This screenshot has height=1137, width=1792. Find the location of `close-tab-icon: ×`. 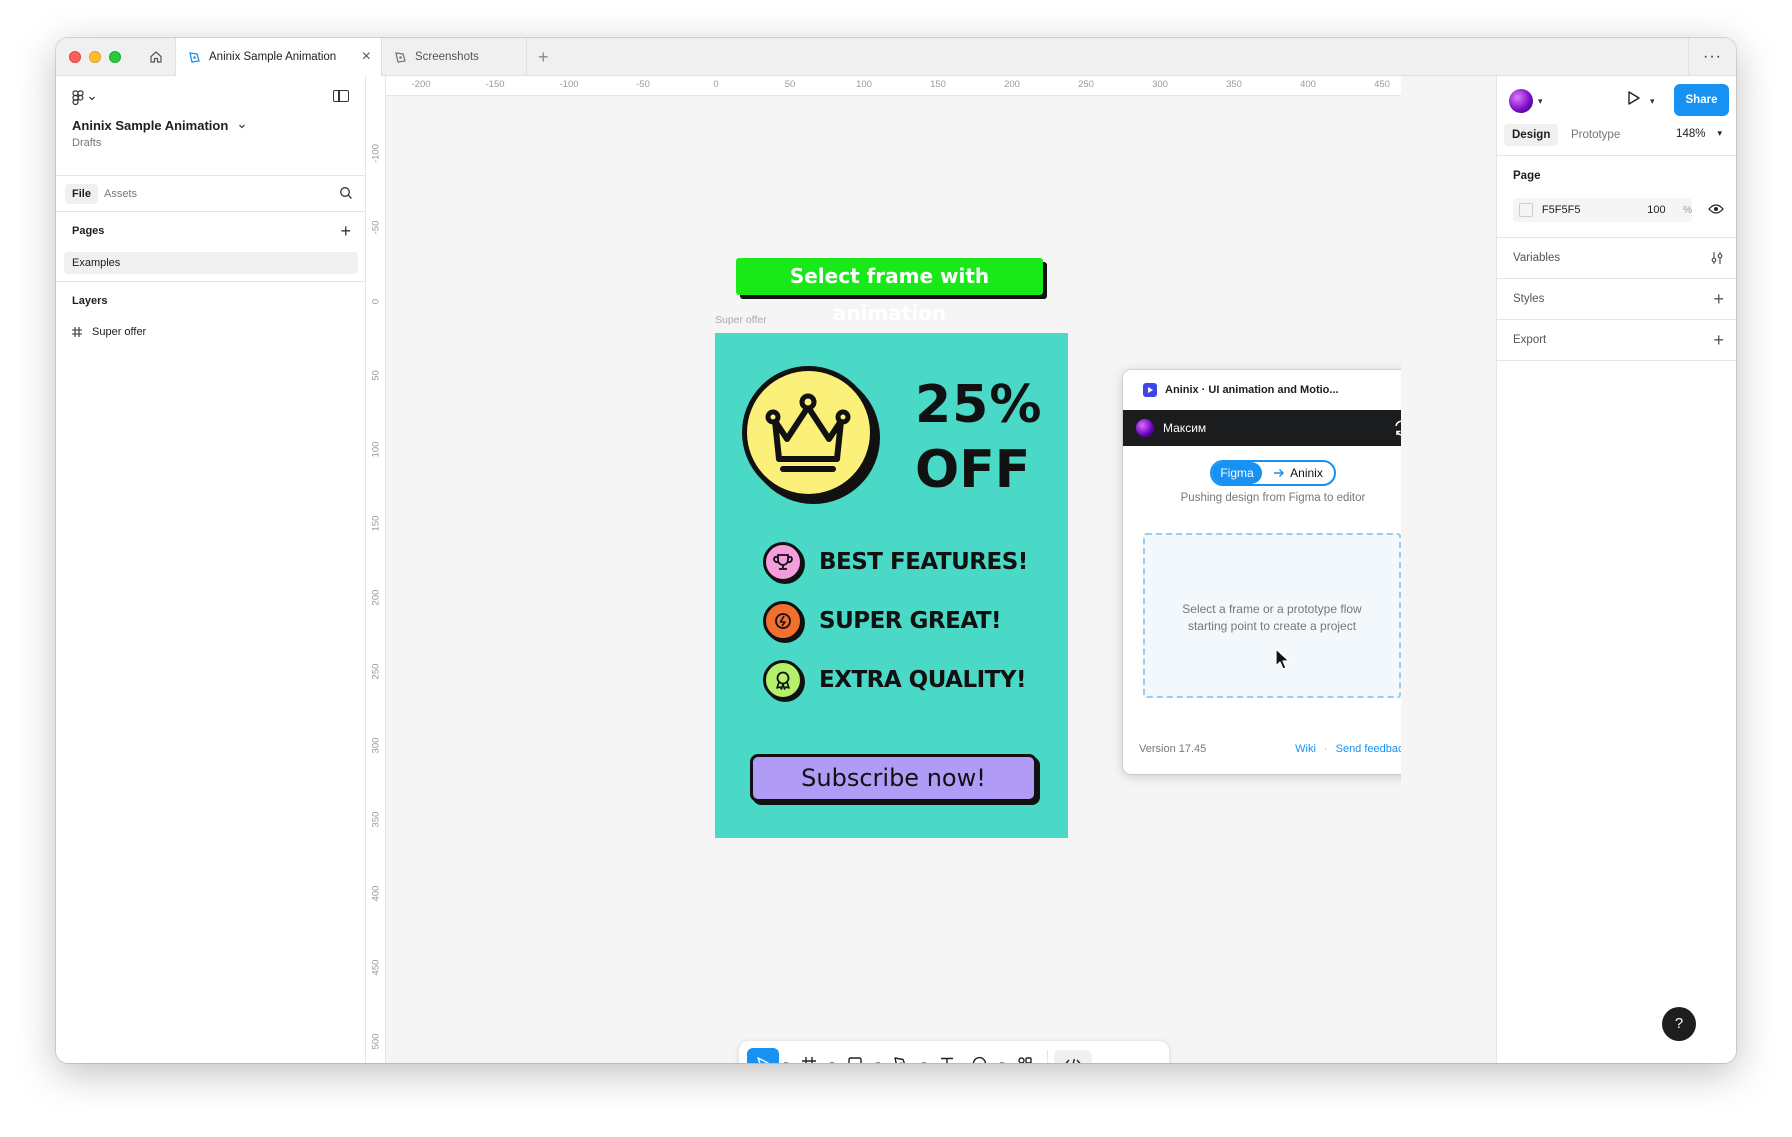

close-tab-icon: × is located at coordinates (366, 57).